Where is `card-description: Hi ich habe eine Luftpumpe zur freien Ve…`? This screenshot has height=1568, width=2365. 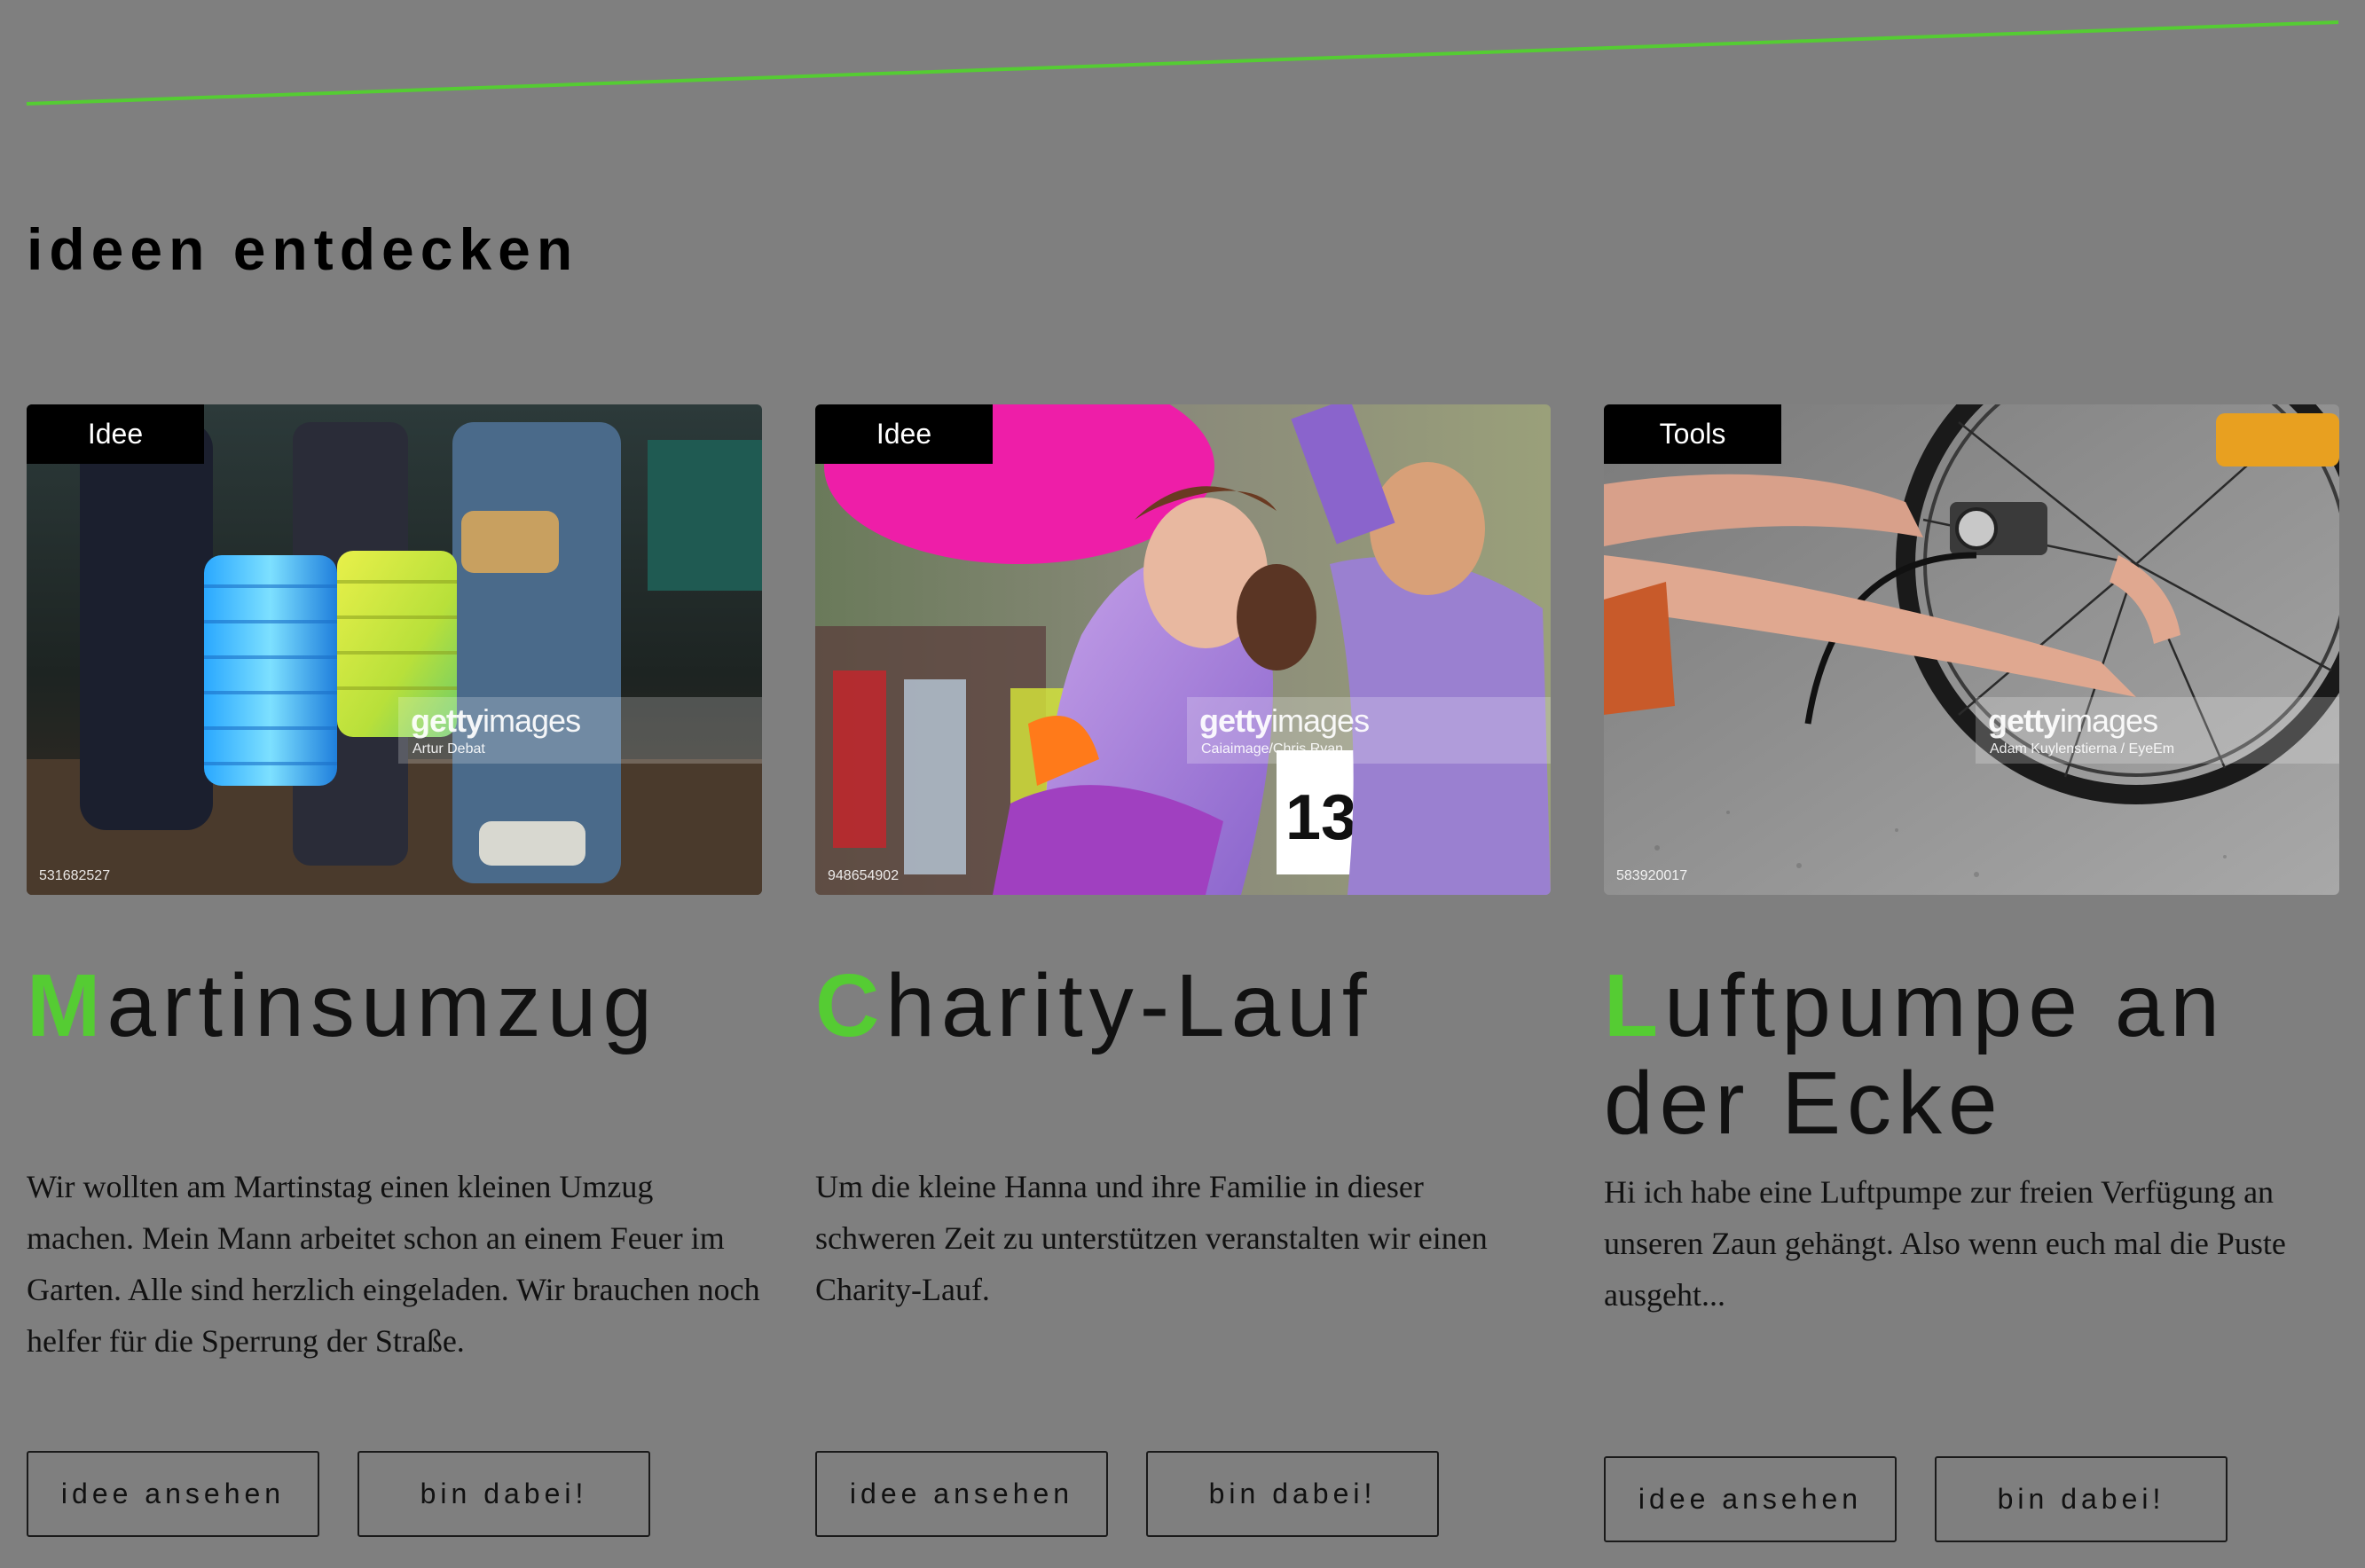
card-description: Hi ich habe eine Luftpumpe zur freien Ve… is located at coordinates (1945, 1243).